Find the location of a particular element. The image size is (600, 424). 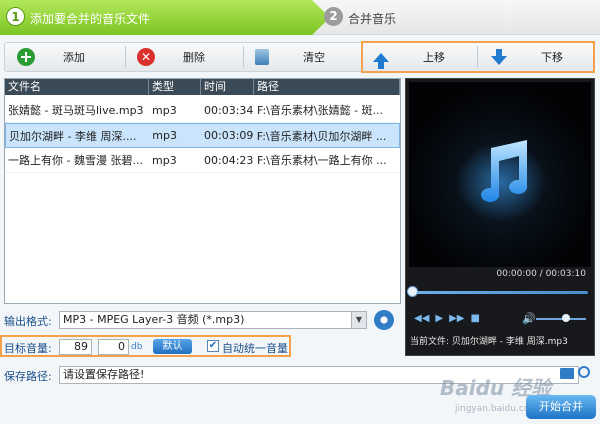

list-header: 文件名 类型 时间 路径 is located at coordinates (202, 87).